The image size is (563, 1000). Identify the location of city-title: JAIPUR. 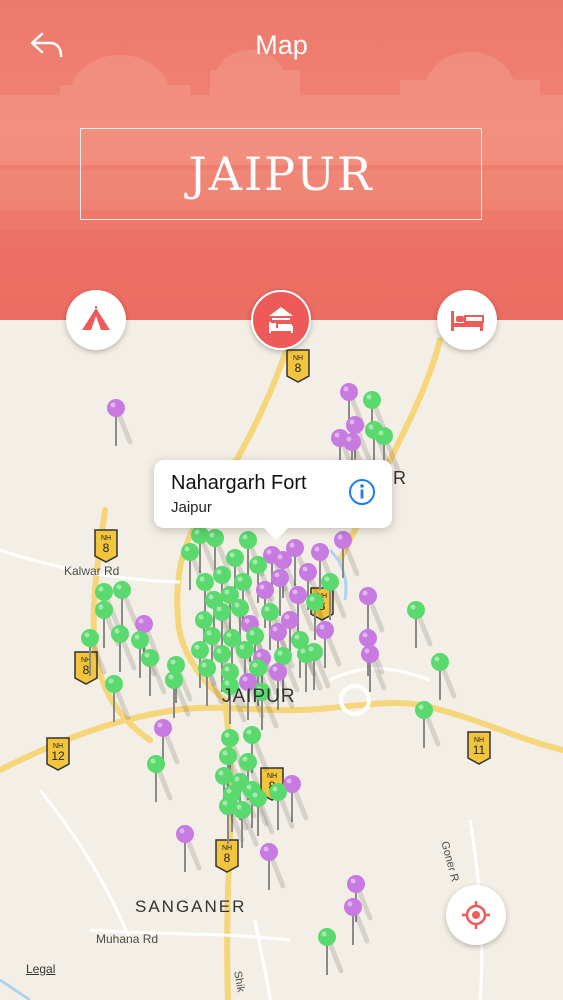
(281, 174).